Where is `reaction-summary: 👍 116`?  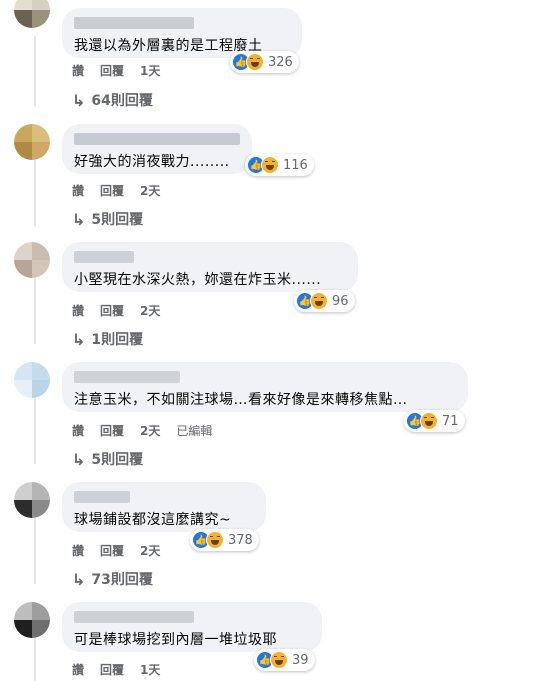 reaction-summary: 👍 116 is located at coordinates (279, 165).